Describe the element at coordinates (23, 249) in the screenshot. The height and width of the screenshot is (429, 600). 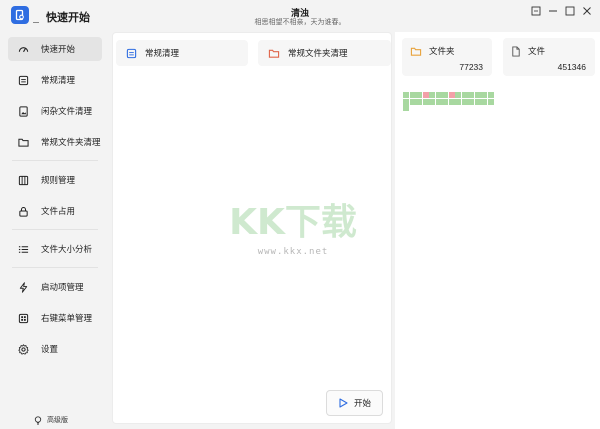
I see `list-icon` at that location.